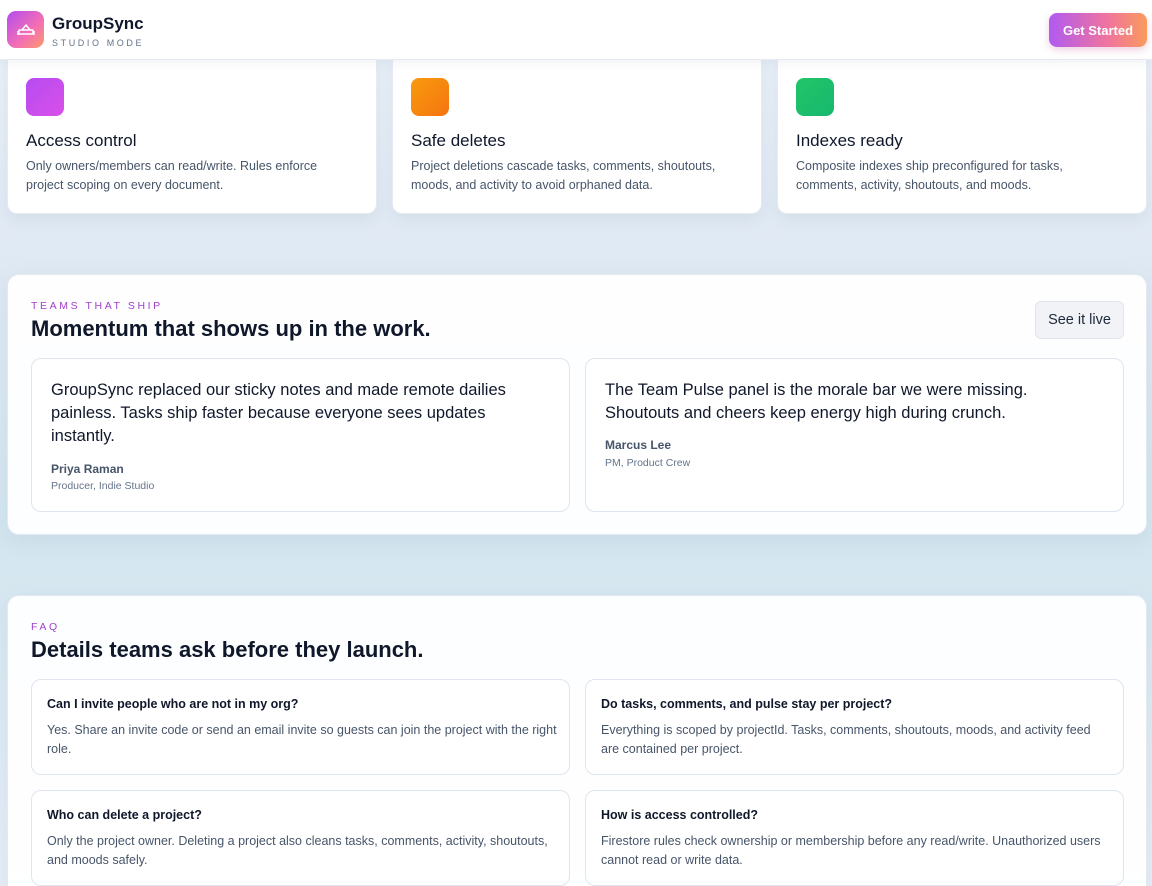  Describe the element at coordinates (849, 140) in the screenshot. I see `feature-title: Indexes ready` at that location.